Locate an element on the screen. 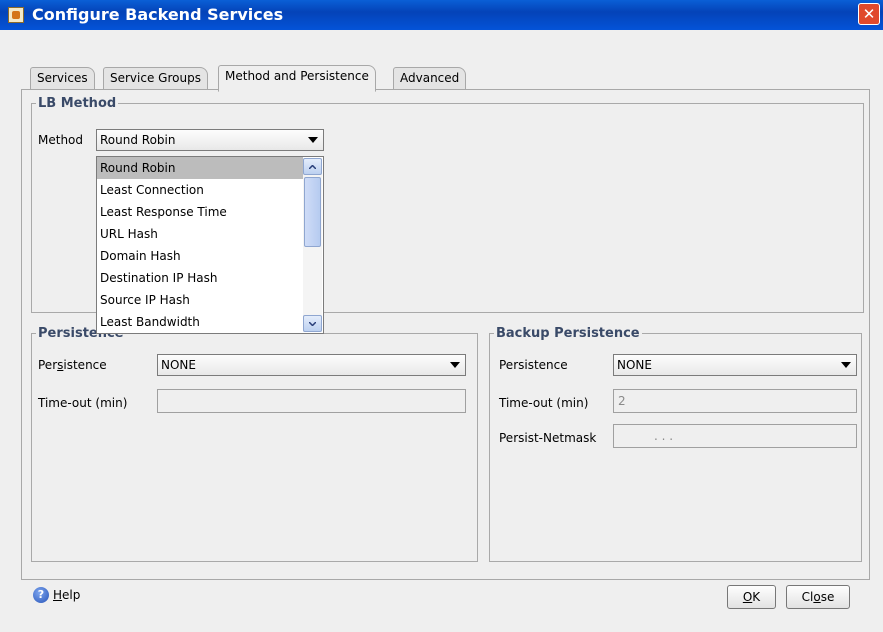 The width and height of the screenshot is (883, 632). chevron-up-icon is located at coordinates (312, 167).